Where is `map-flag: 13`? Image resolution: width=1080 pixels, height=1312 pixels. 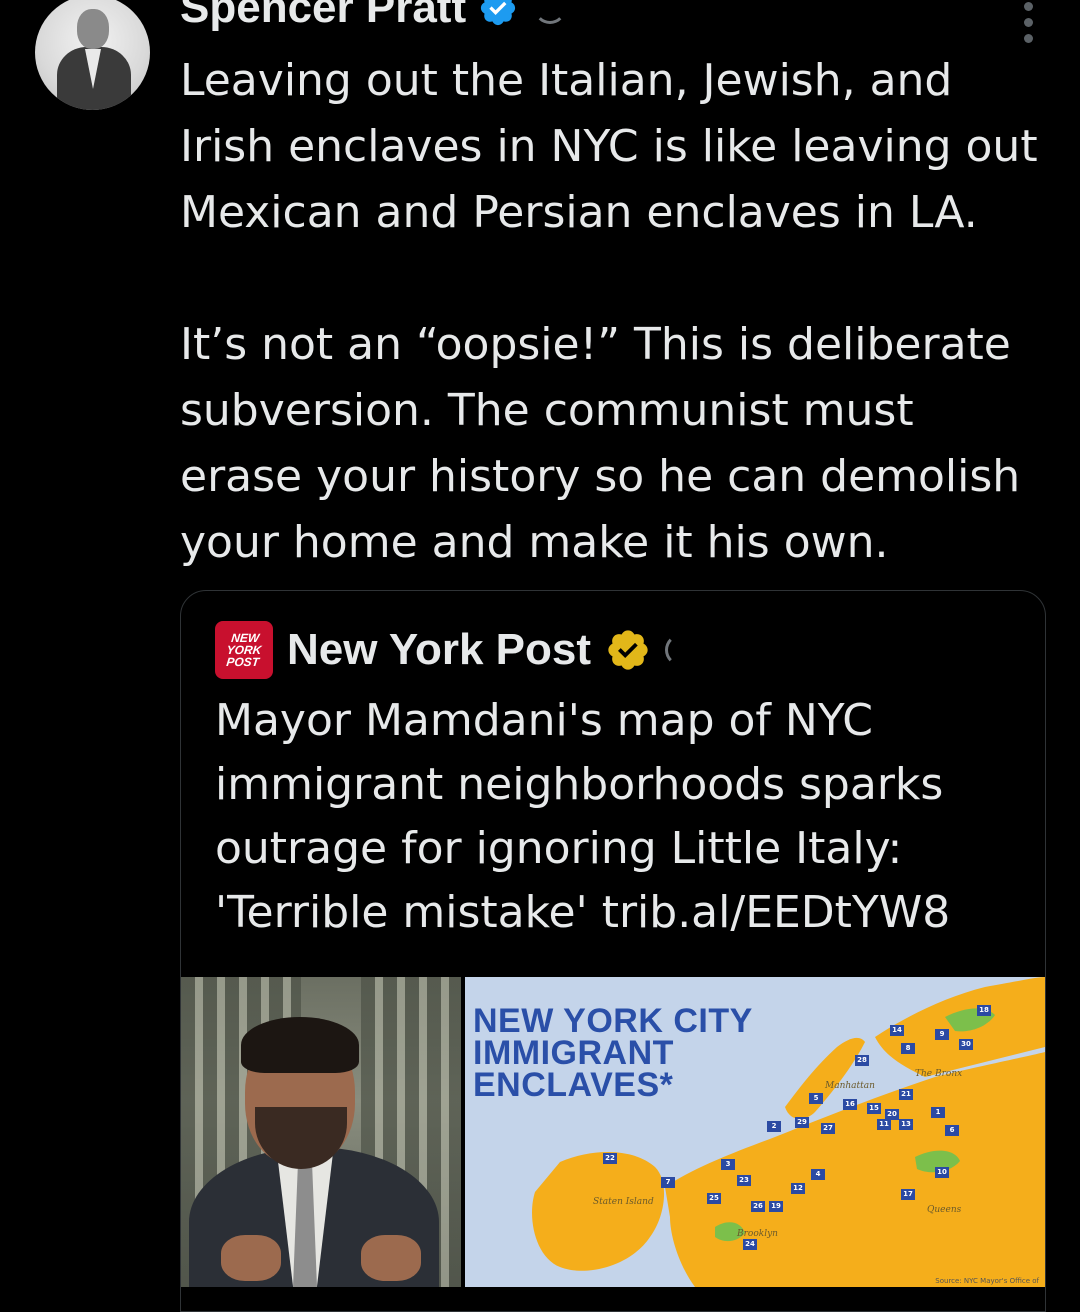
map-flag: 13 is located at coordinates (906, 1124).